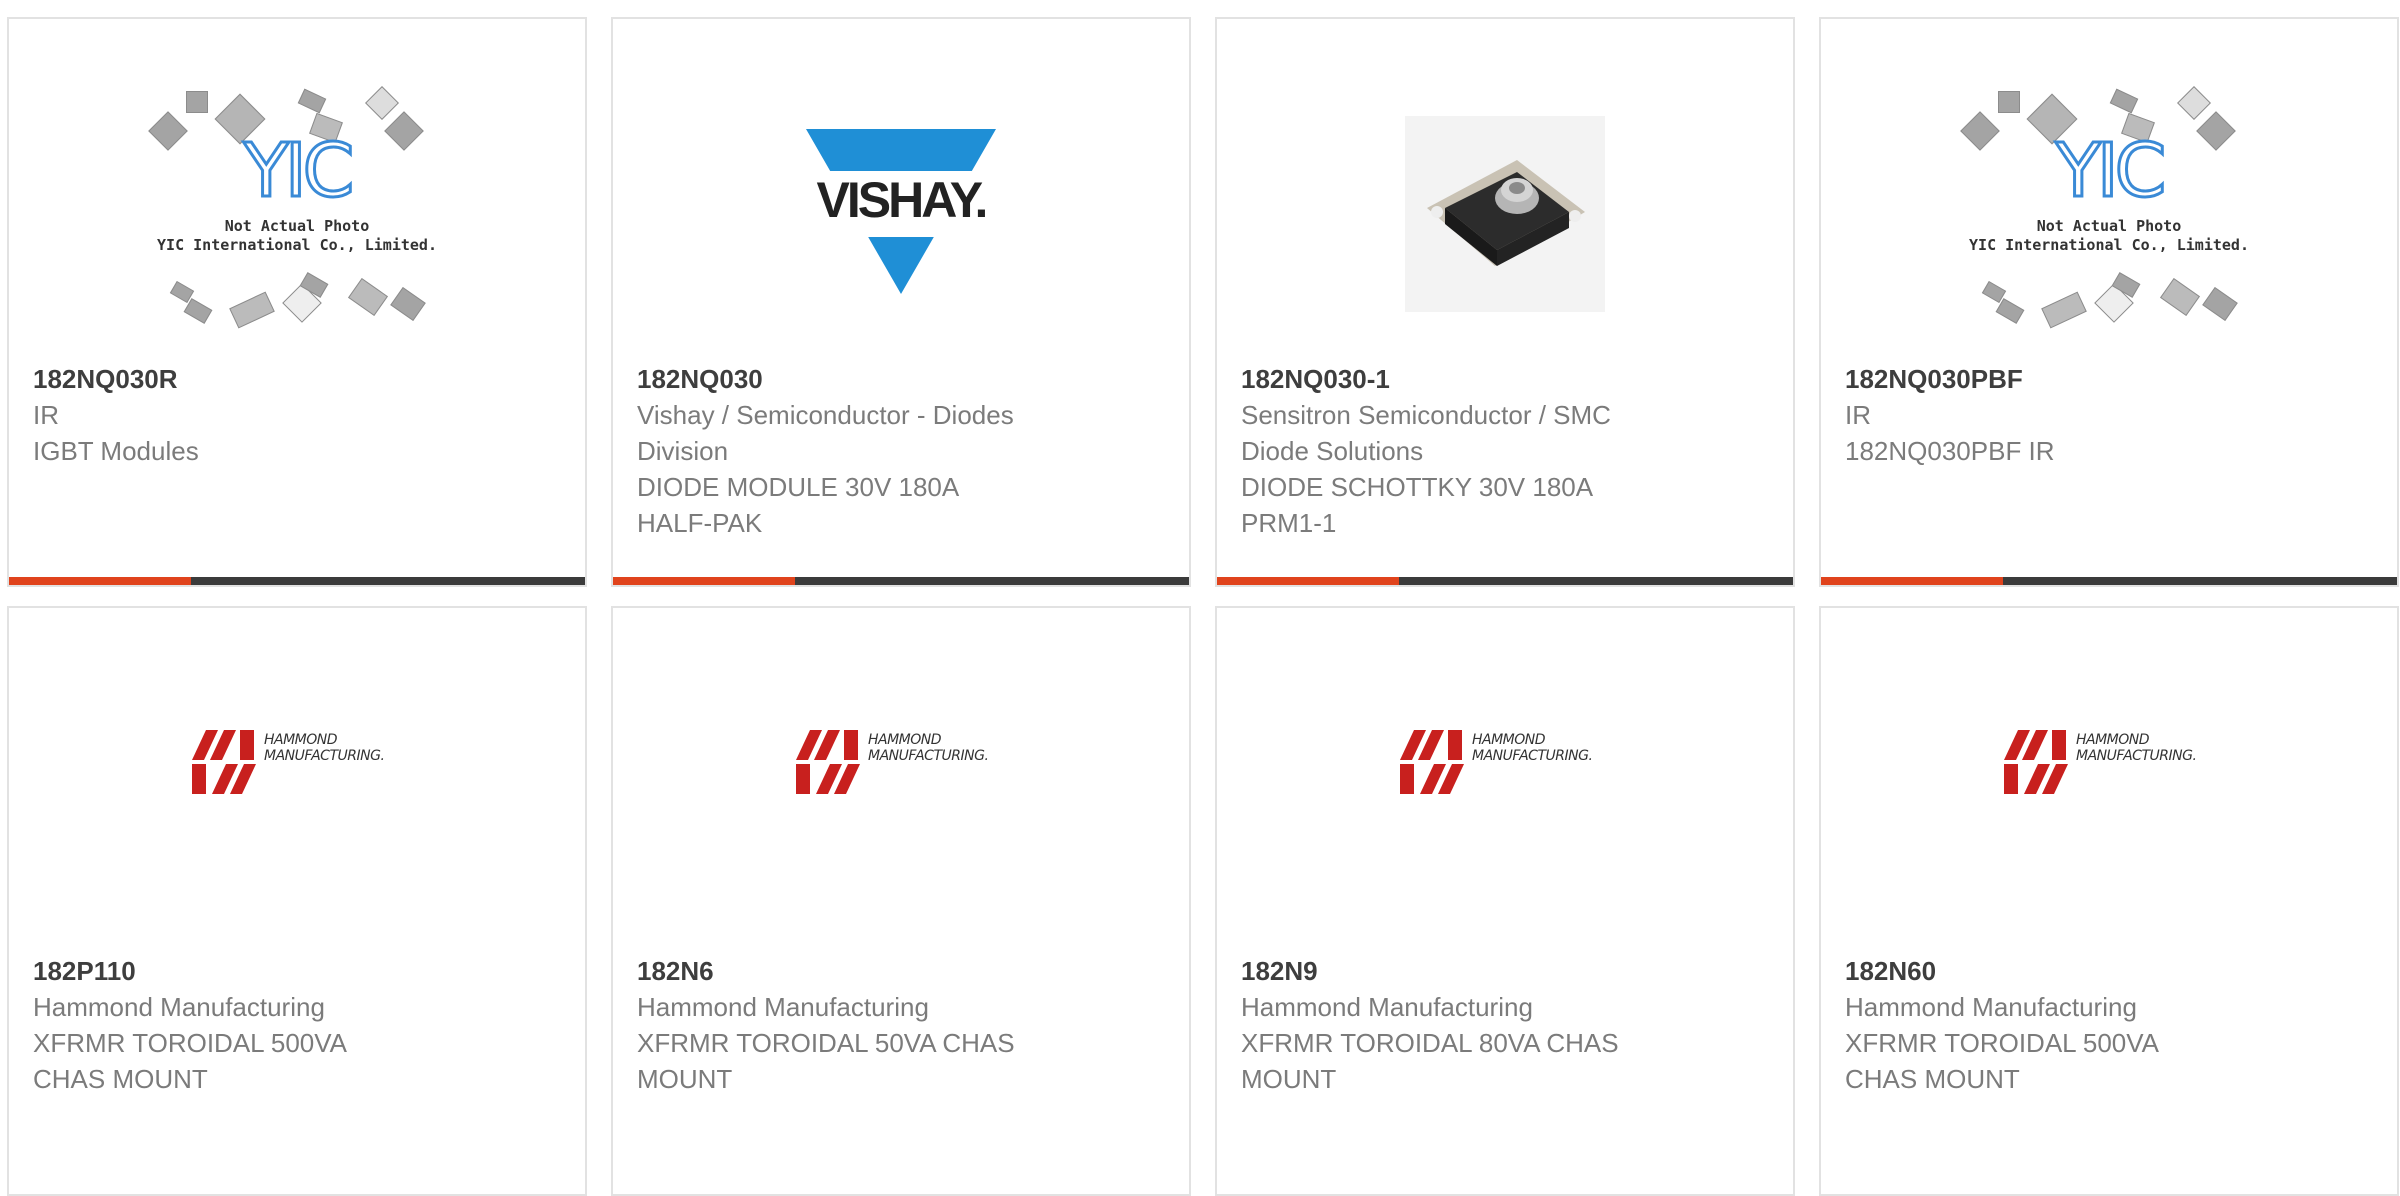 The image size is (2400, 1196). What do you see at coordinates (903, 379) in the screenshot?
I see `part-number: 182NQ030` at bounding box center [903, 379].